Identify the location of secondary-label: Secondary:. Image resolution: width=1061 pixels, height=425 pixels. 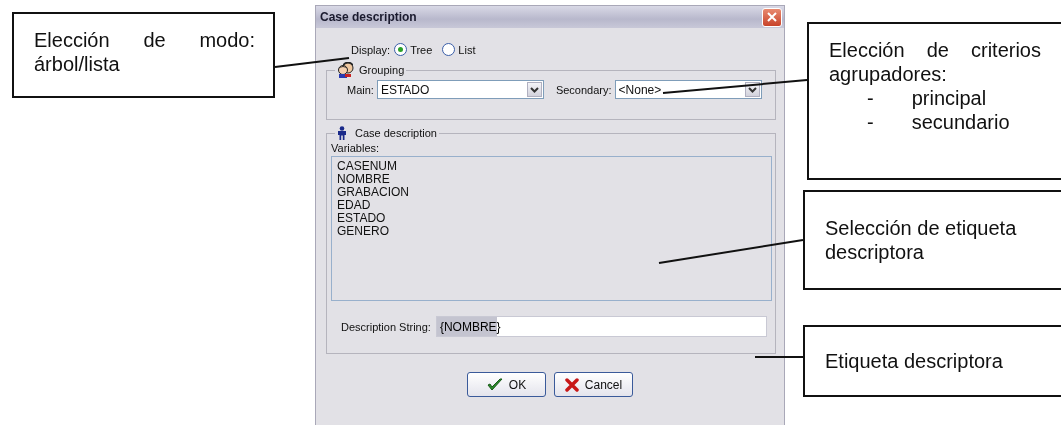
(583, 89).